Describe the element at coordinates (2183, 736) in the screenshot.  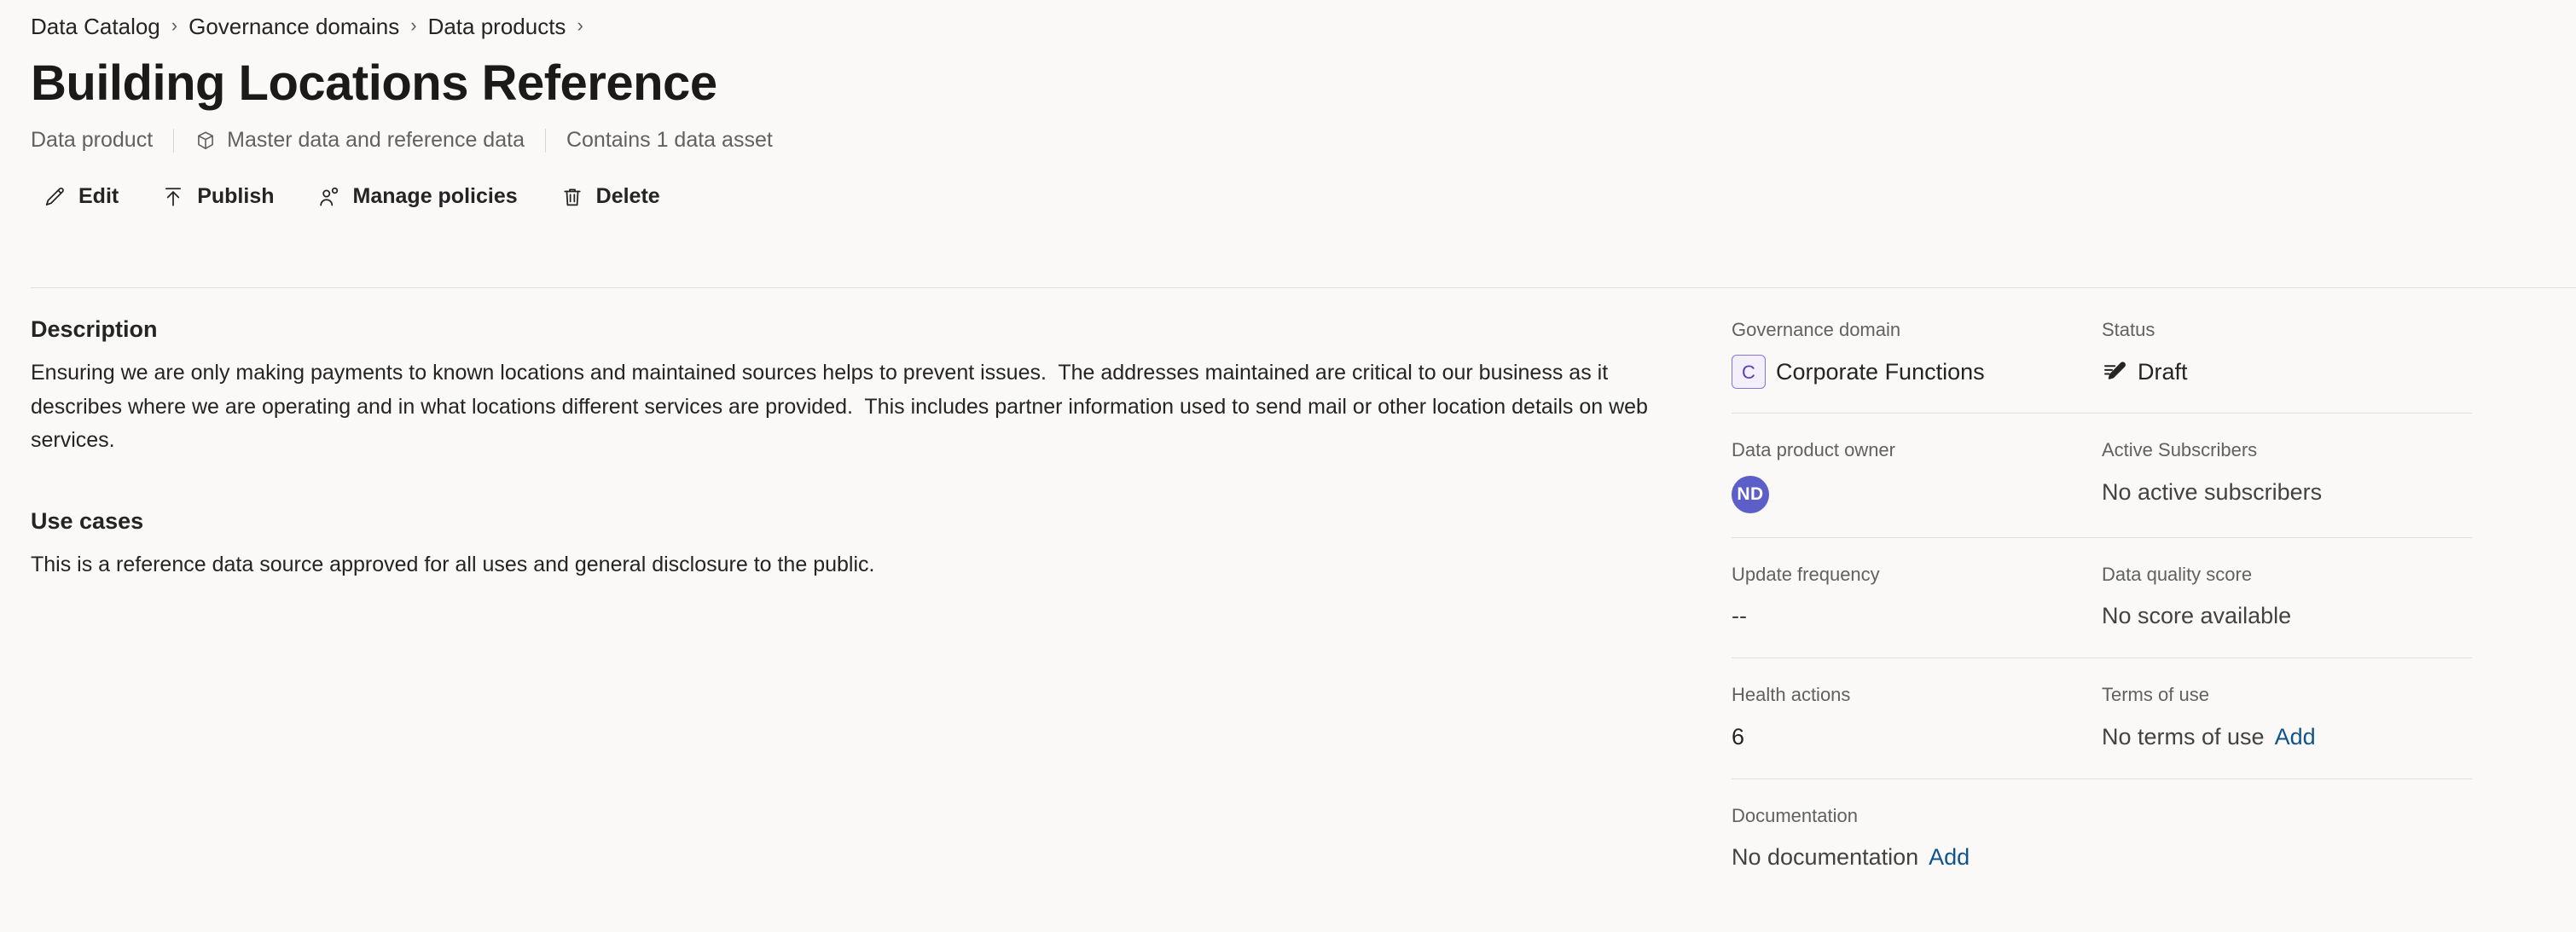
I see `terms-of-use-text: No terms of use` at that location.